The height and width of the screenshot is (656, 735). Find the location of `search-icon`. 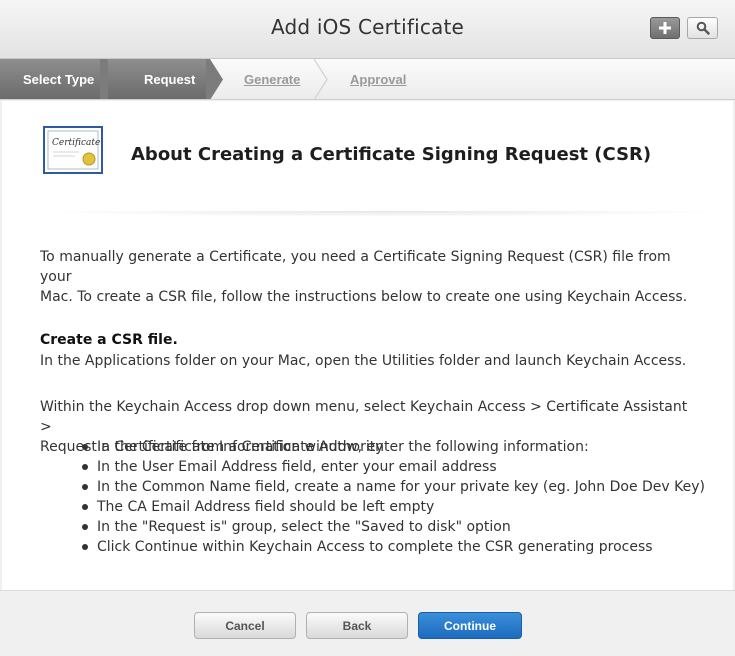

search-icon is located at coordinates (703, 28).